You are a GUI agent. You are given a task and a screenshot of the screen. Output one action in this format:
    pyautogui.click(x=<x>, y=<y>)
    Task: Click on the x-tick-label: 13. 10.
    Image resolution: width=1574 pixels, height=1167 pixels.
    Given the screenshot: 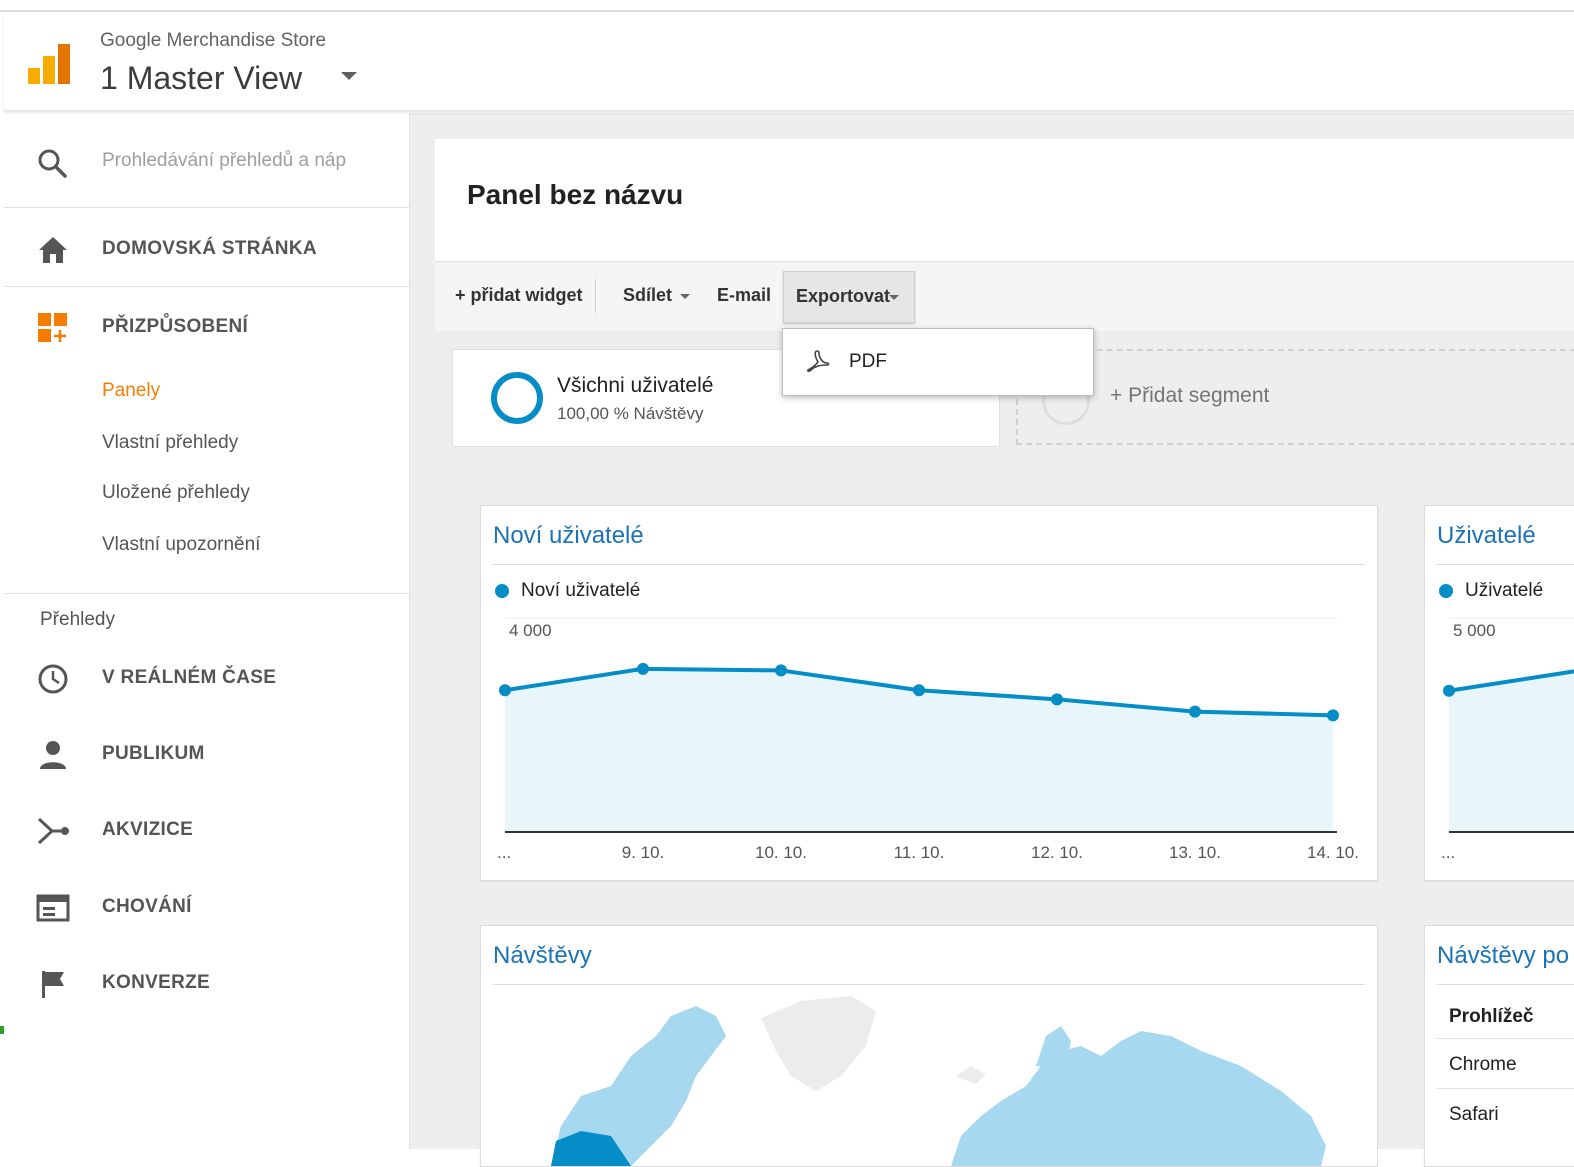 What is the action you would take?
    pyautogui.click(x=1195, y=852)
    